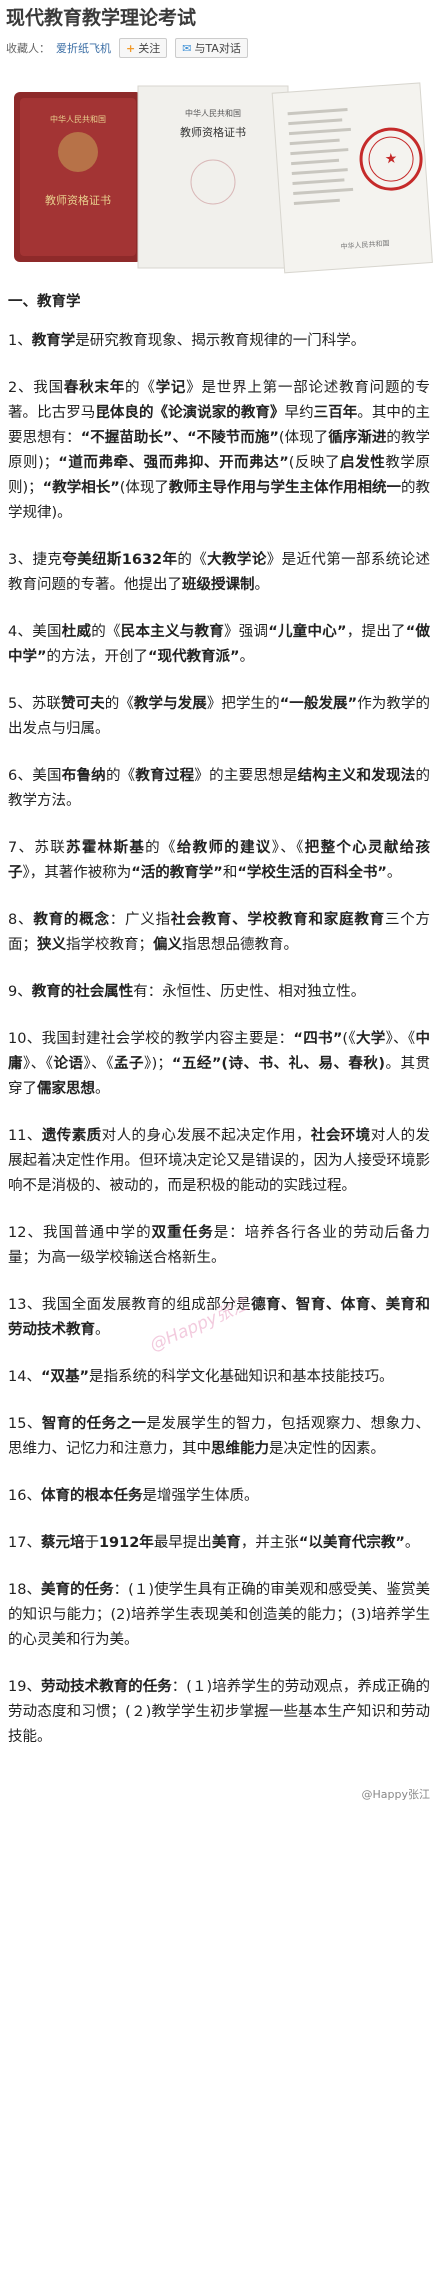 This screenshot has height=2283, width=438. Describe the element at coordinates (173, 463) in the screenshot. I see `bold-run: “道而弗牵、强而弗抑、开而弗达”` at that location.